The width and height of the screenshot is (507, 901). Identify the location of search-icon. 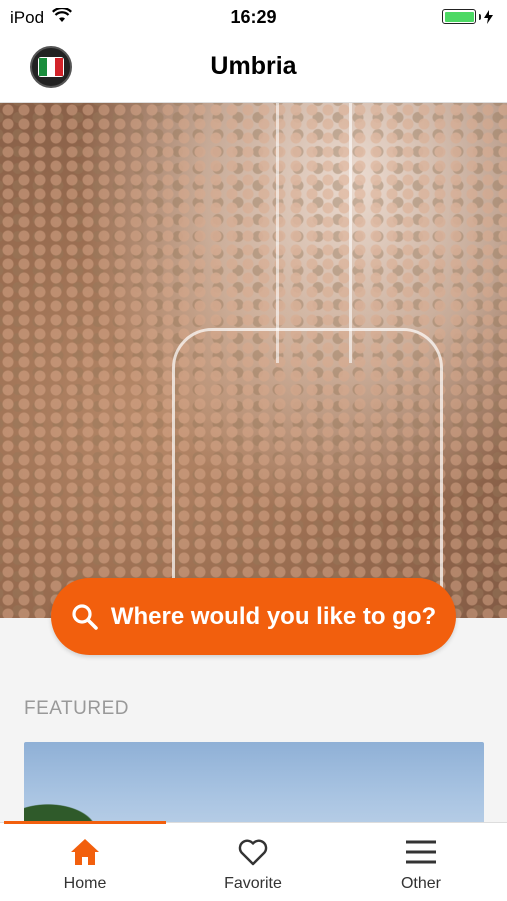
(85, 616).